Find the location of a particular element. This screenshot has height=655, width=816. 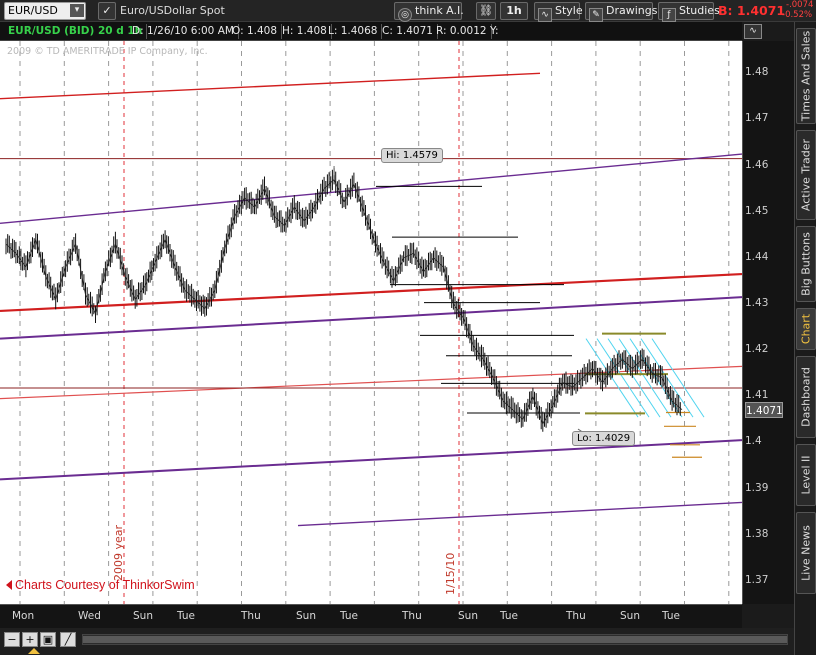

trendline-red-top is located at coordinates (270, 86).